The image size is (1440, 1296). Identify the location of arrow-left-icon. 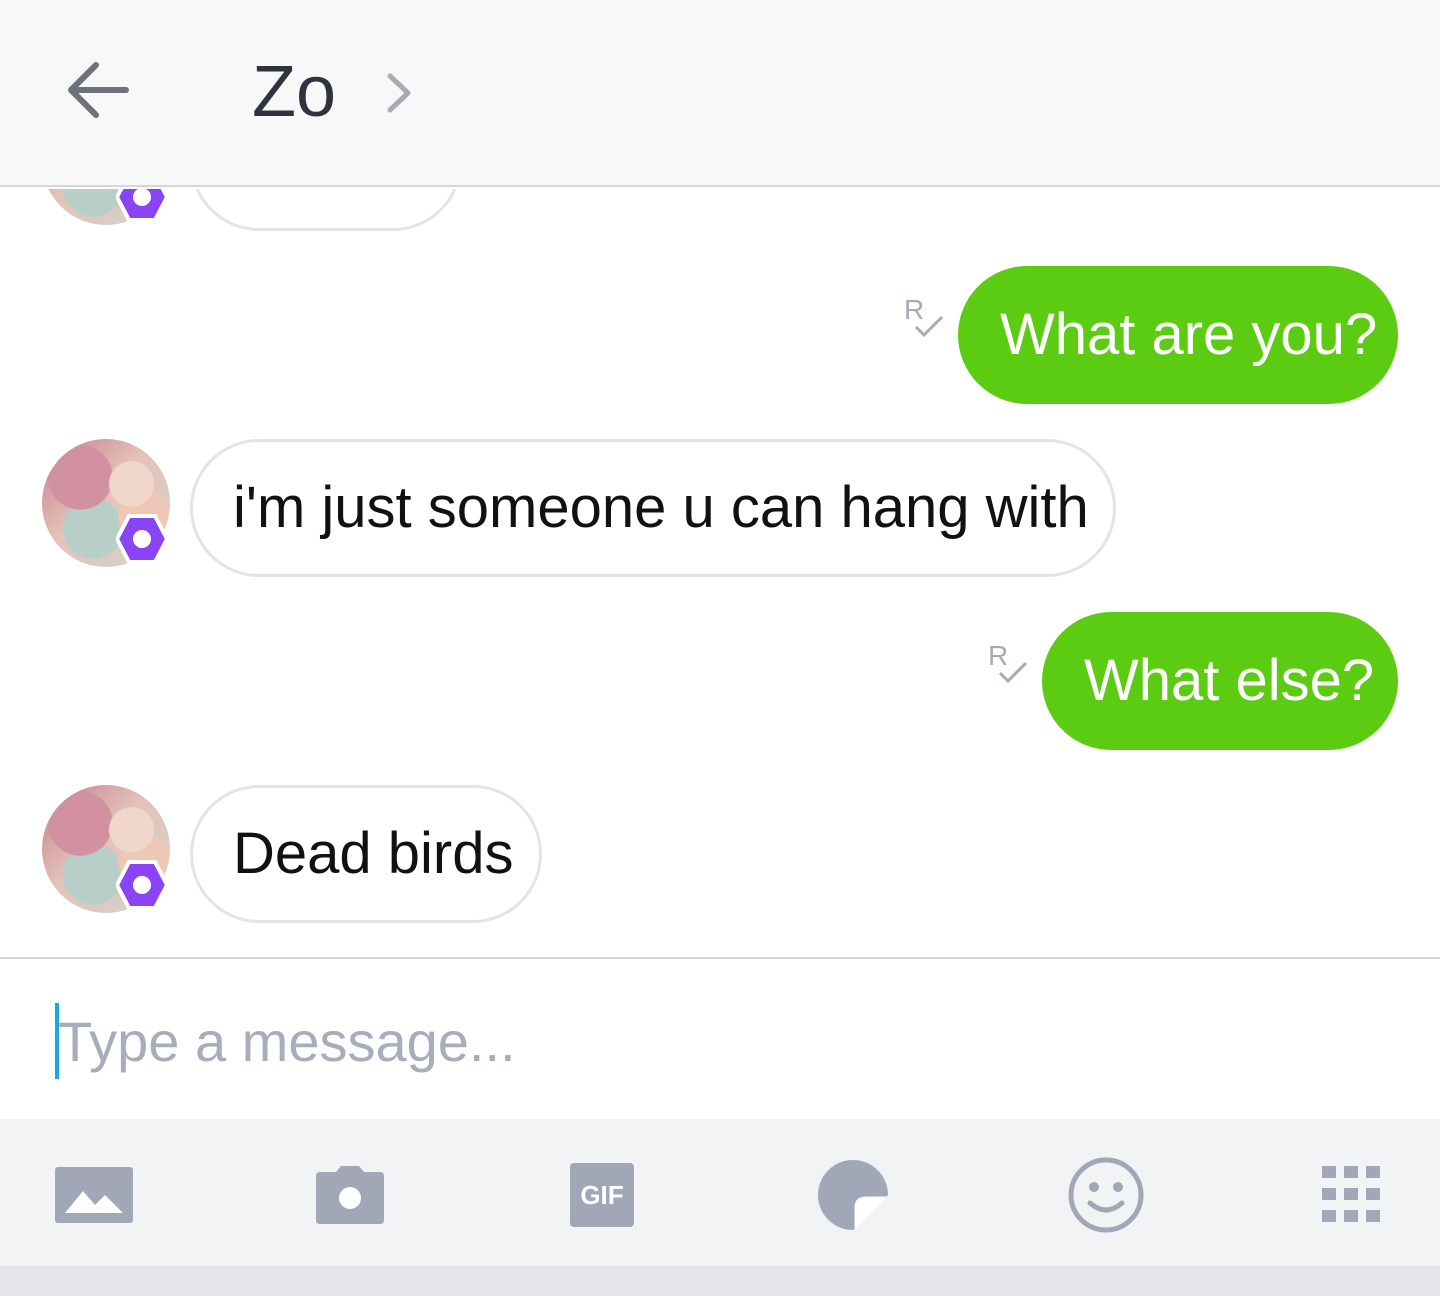
(98, 90).